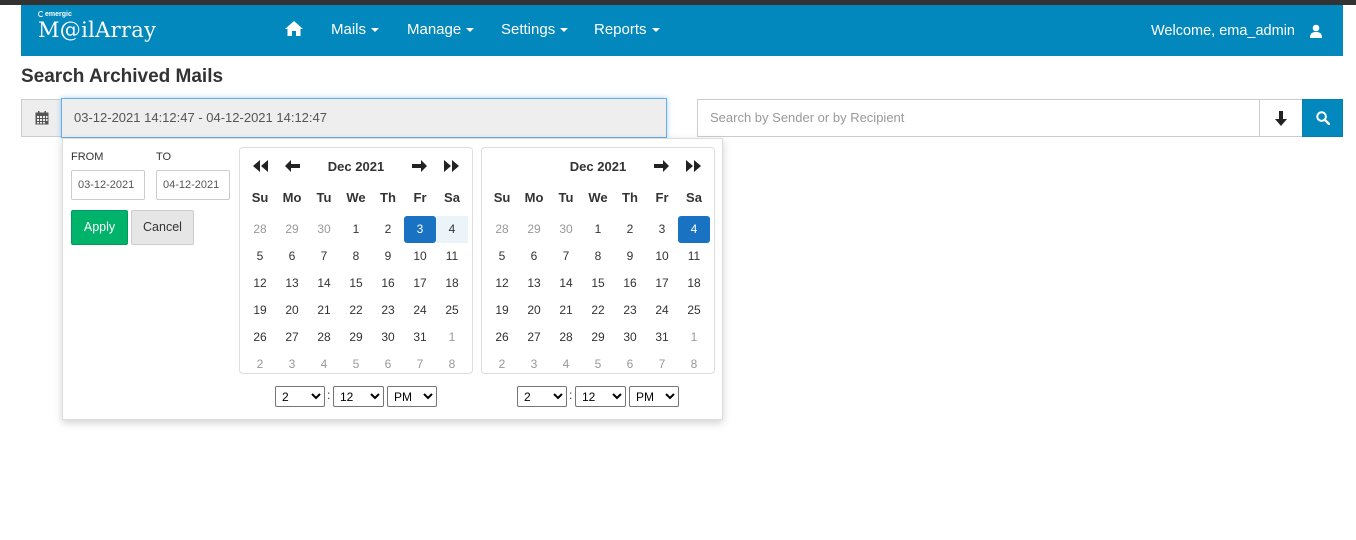 Image resolution: width=1356 pixels, height=540 pixels. I want to click on calendar-day: 10, so click(420, 256).